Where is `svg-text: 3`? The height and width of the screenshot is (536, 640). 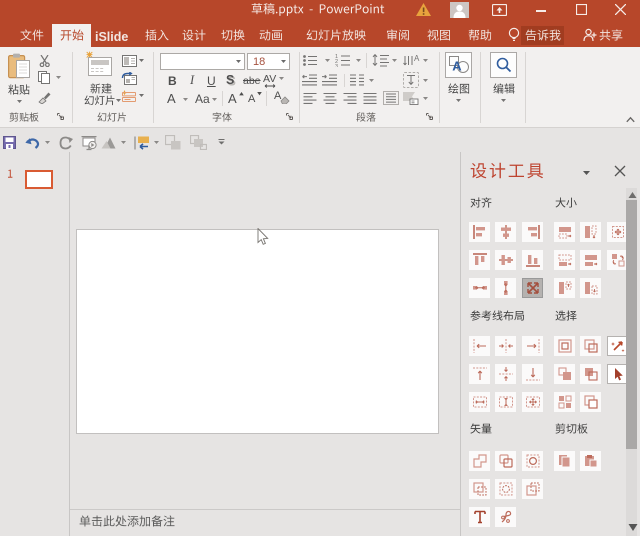
svg-text: 3 is located at coordinates (336, 65).